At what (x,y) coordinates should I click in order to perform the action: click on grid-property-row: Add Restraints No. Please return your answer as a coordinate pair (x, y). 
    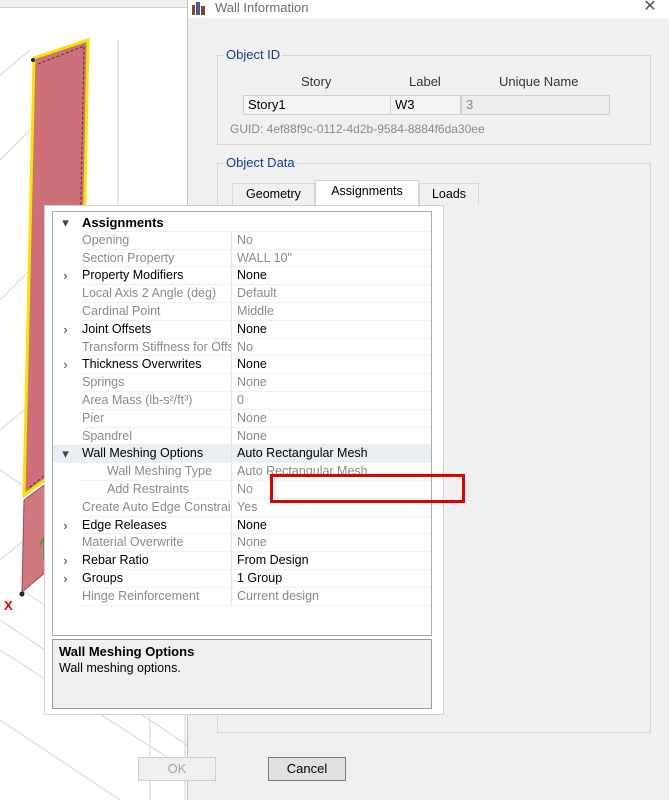
    Looking at the image, I should click on (242, 490).